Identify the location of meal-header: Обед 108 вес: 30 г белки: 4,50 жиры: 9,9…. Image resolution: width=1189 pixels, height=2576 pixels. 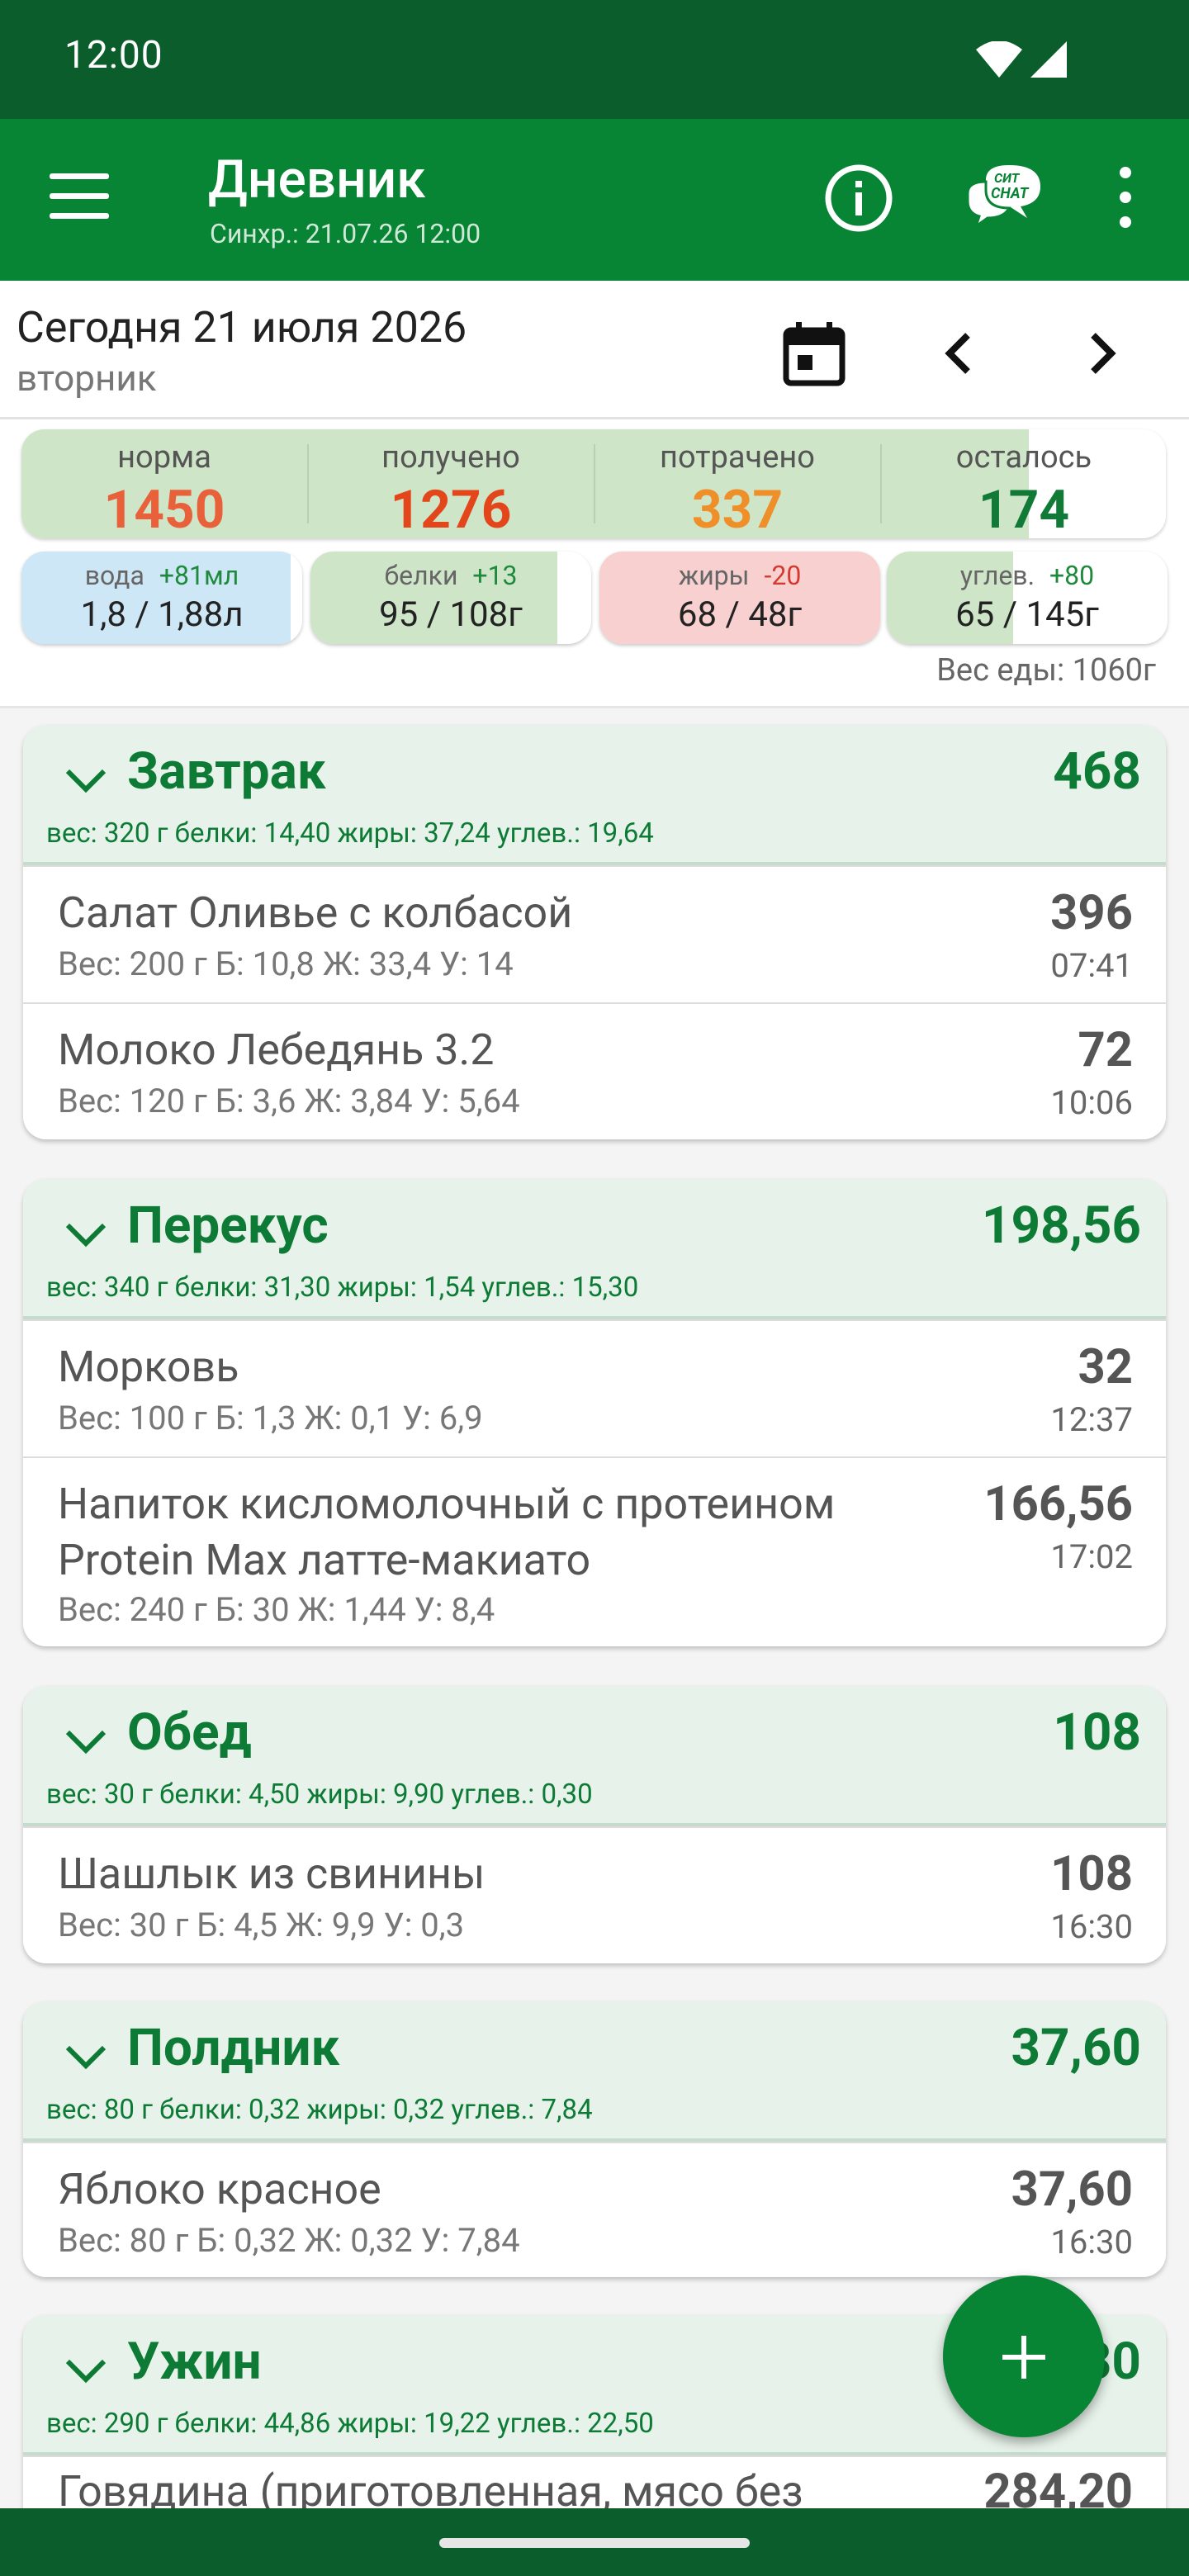
(594, 1756).